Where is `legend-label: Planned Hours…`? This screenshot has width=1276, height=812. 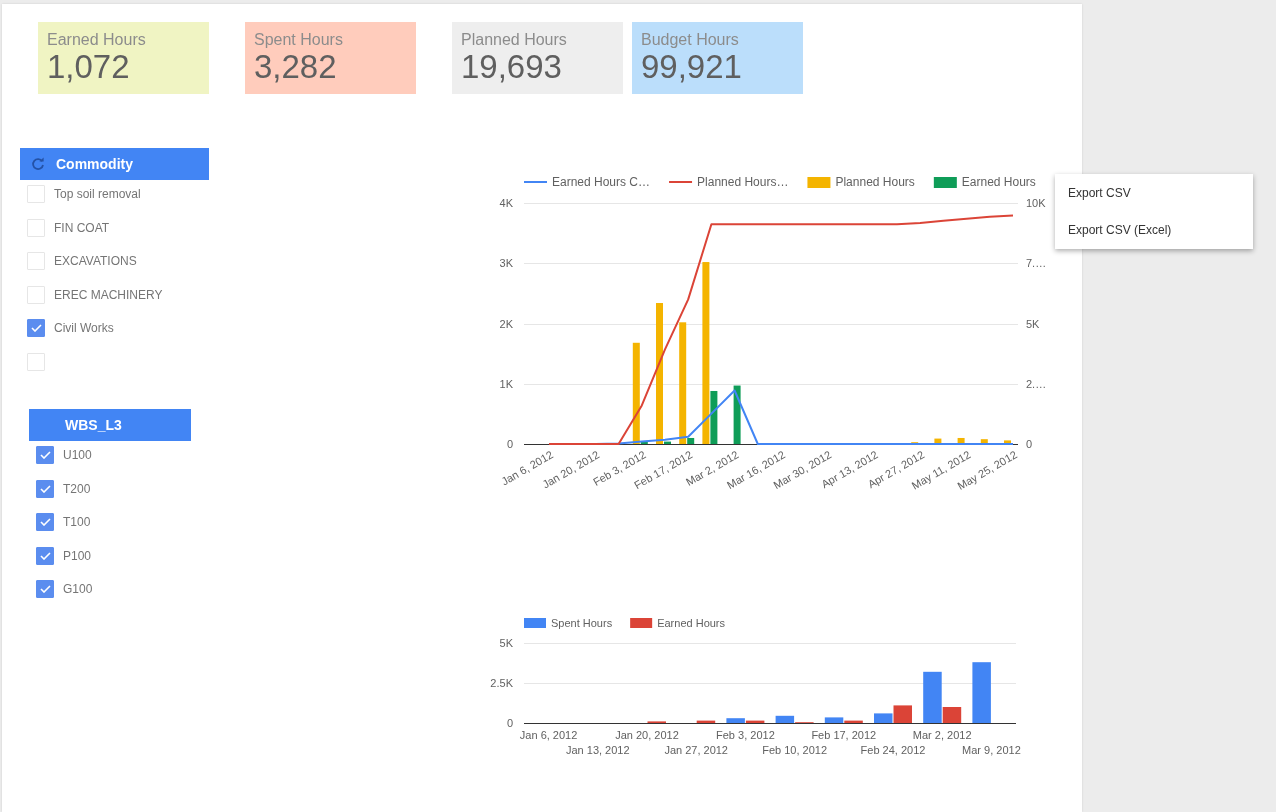 legend-label: Planned Hours… is located at coordinates (743, 182).